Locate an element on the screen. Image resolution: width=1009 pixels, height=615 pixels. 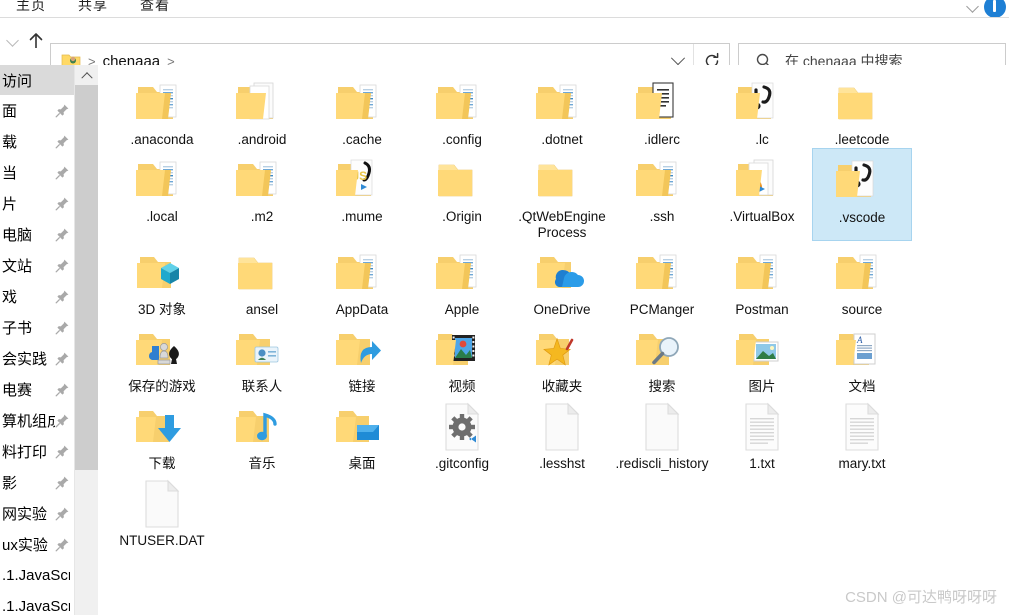
navpane-item-5: 文站 is located at coordinates (37, 265).